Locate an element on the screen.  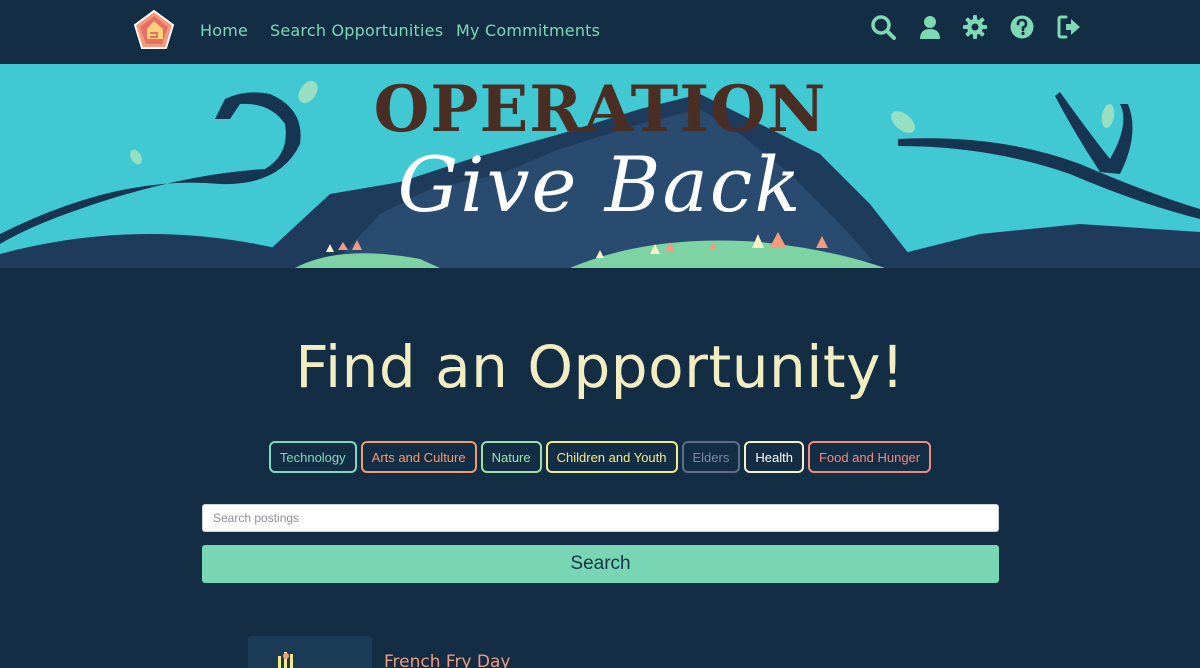
result-thumbnail is located at coordinates (310, 652).